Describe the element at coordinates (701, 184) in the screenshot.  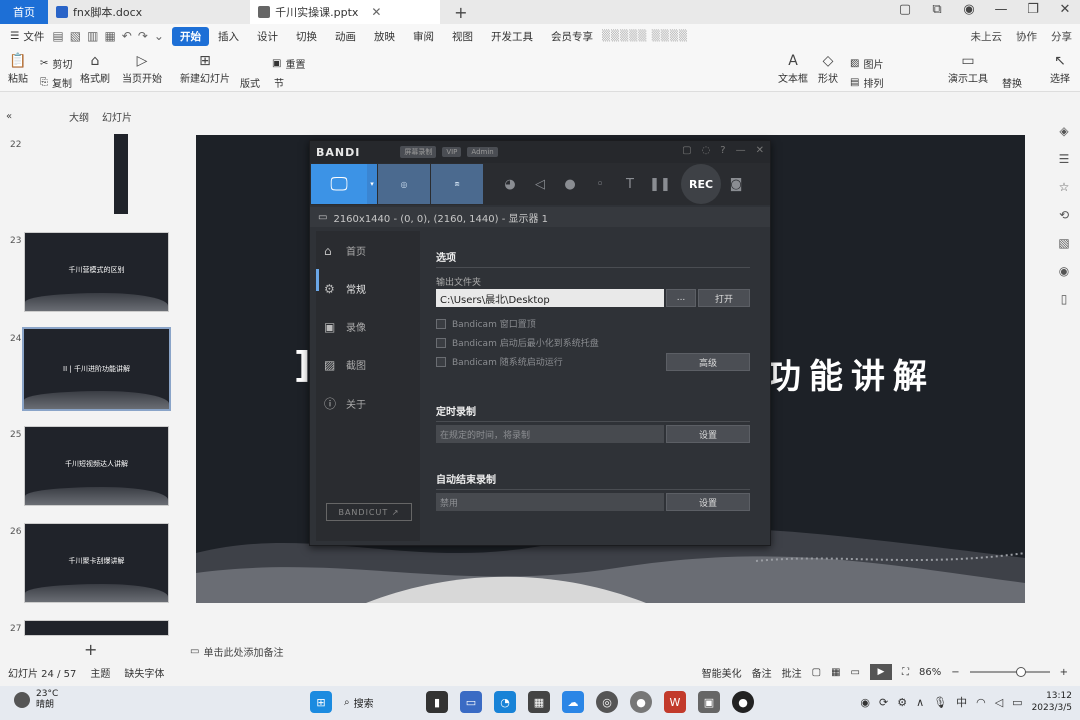
I see `rec-button: REC` at that location.